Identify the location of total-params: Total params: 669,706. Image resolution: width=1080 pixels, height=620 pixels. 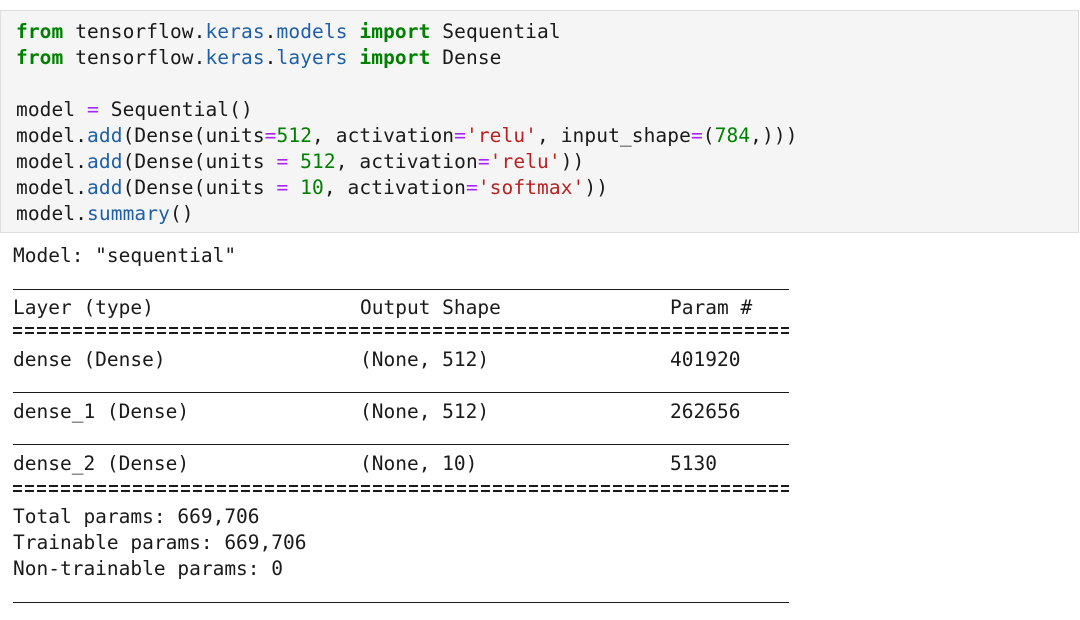
(136, 516).